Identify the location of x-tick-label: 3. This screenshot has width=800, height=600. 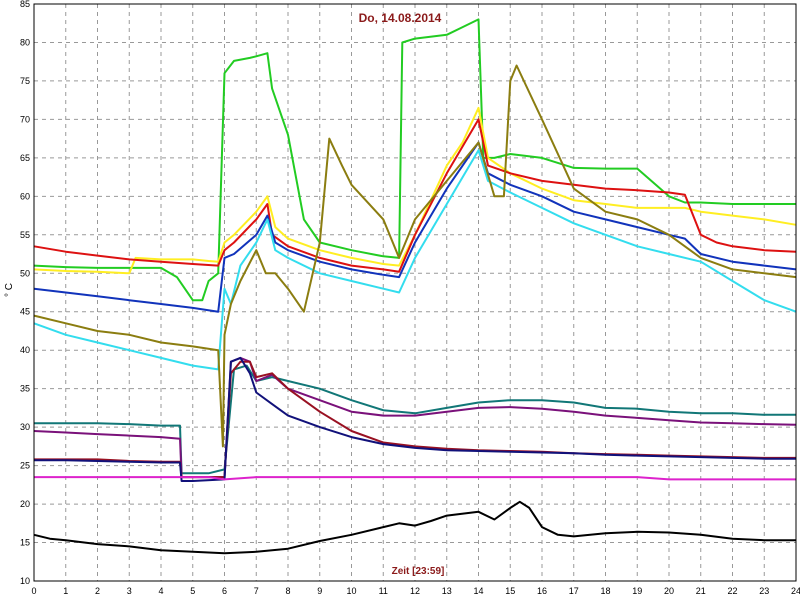
(129, 591).